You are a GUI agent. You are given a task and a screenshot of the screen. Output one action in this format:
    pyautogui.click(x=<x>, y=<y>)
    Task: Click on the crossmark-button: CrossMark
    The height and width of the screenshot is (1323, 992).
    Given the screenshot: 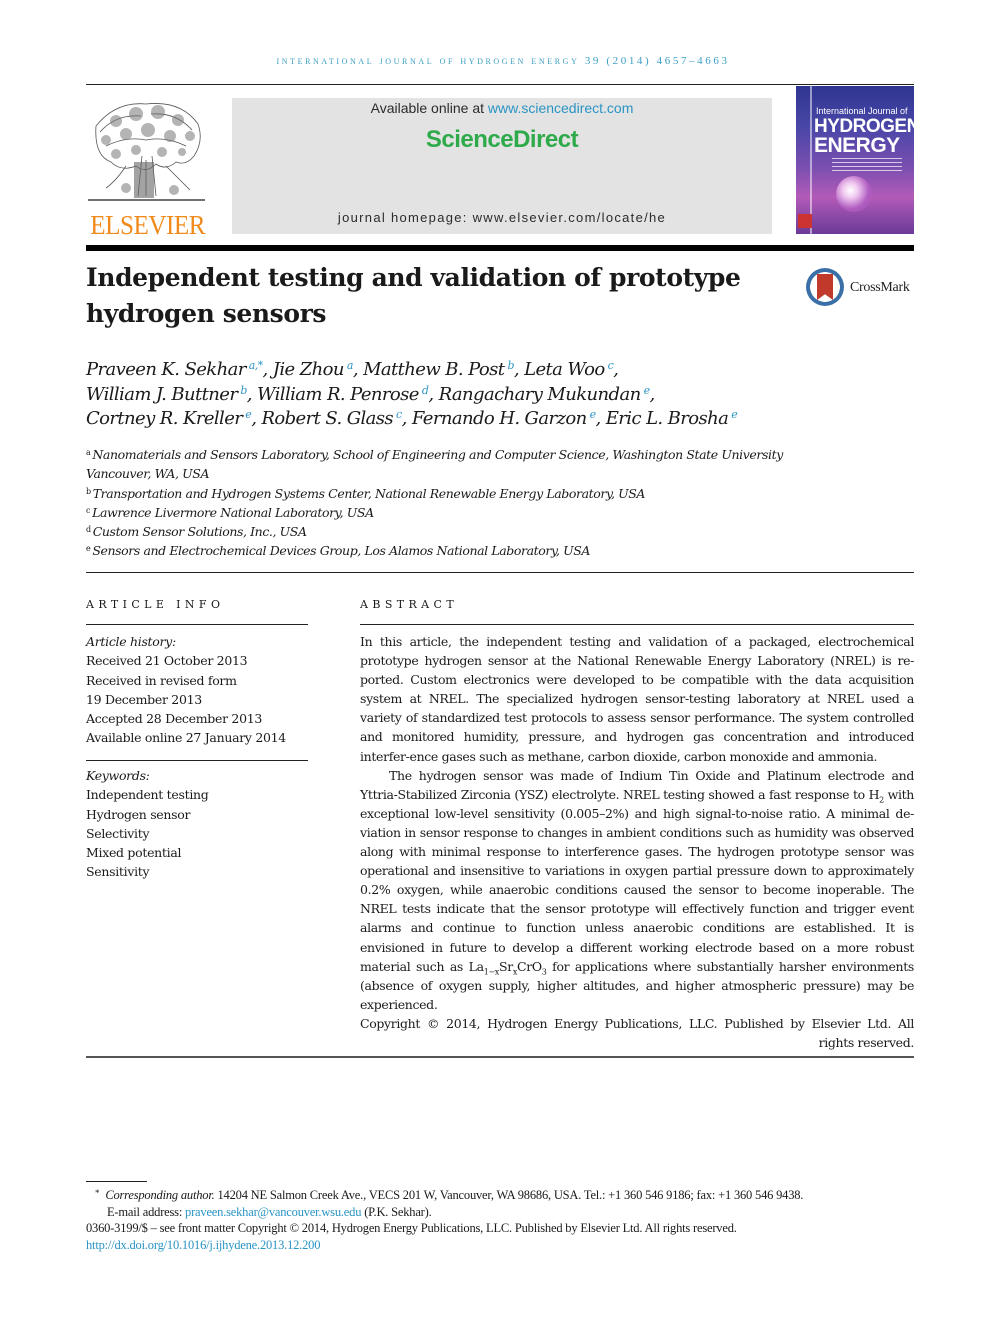 What is the action you would take?
    pyautogui.click(x=866, y=290)
    